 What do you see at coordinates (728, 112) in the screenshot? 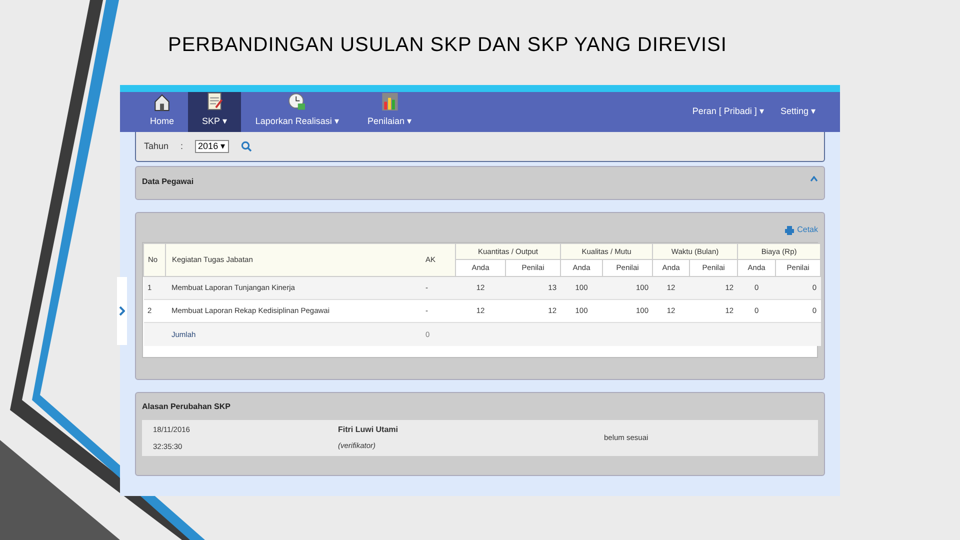
I see `nav-menu: Peran [ Pribadi ] ▾` at bounding box center [728, 112].